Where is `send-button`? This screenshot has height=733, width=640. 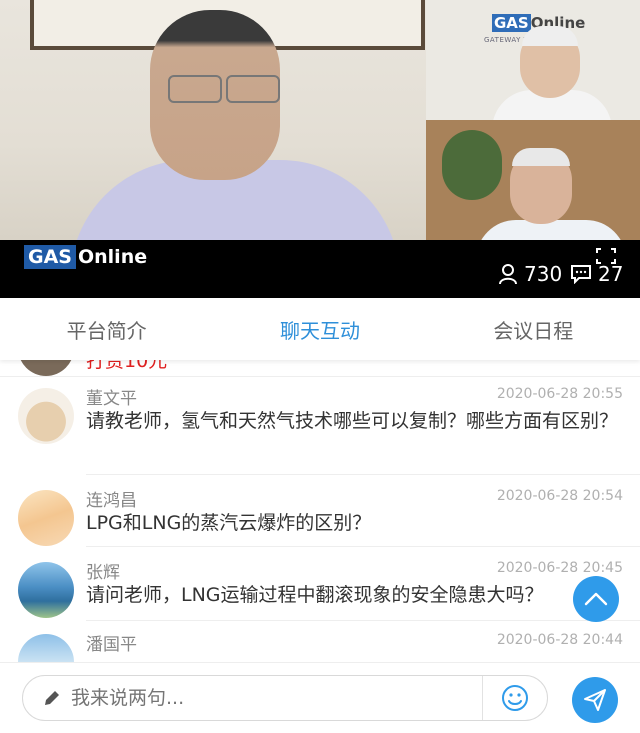
send-button is located at coordinates (595, 700).